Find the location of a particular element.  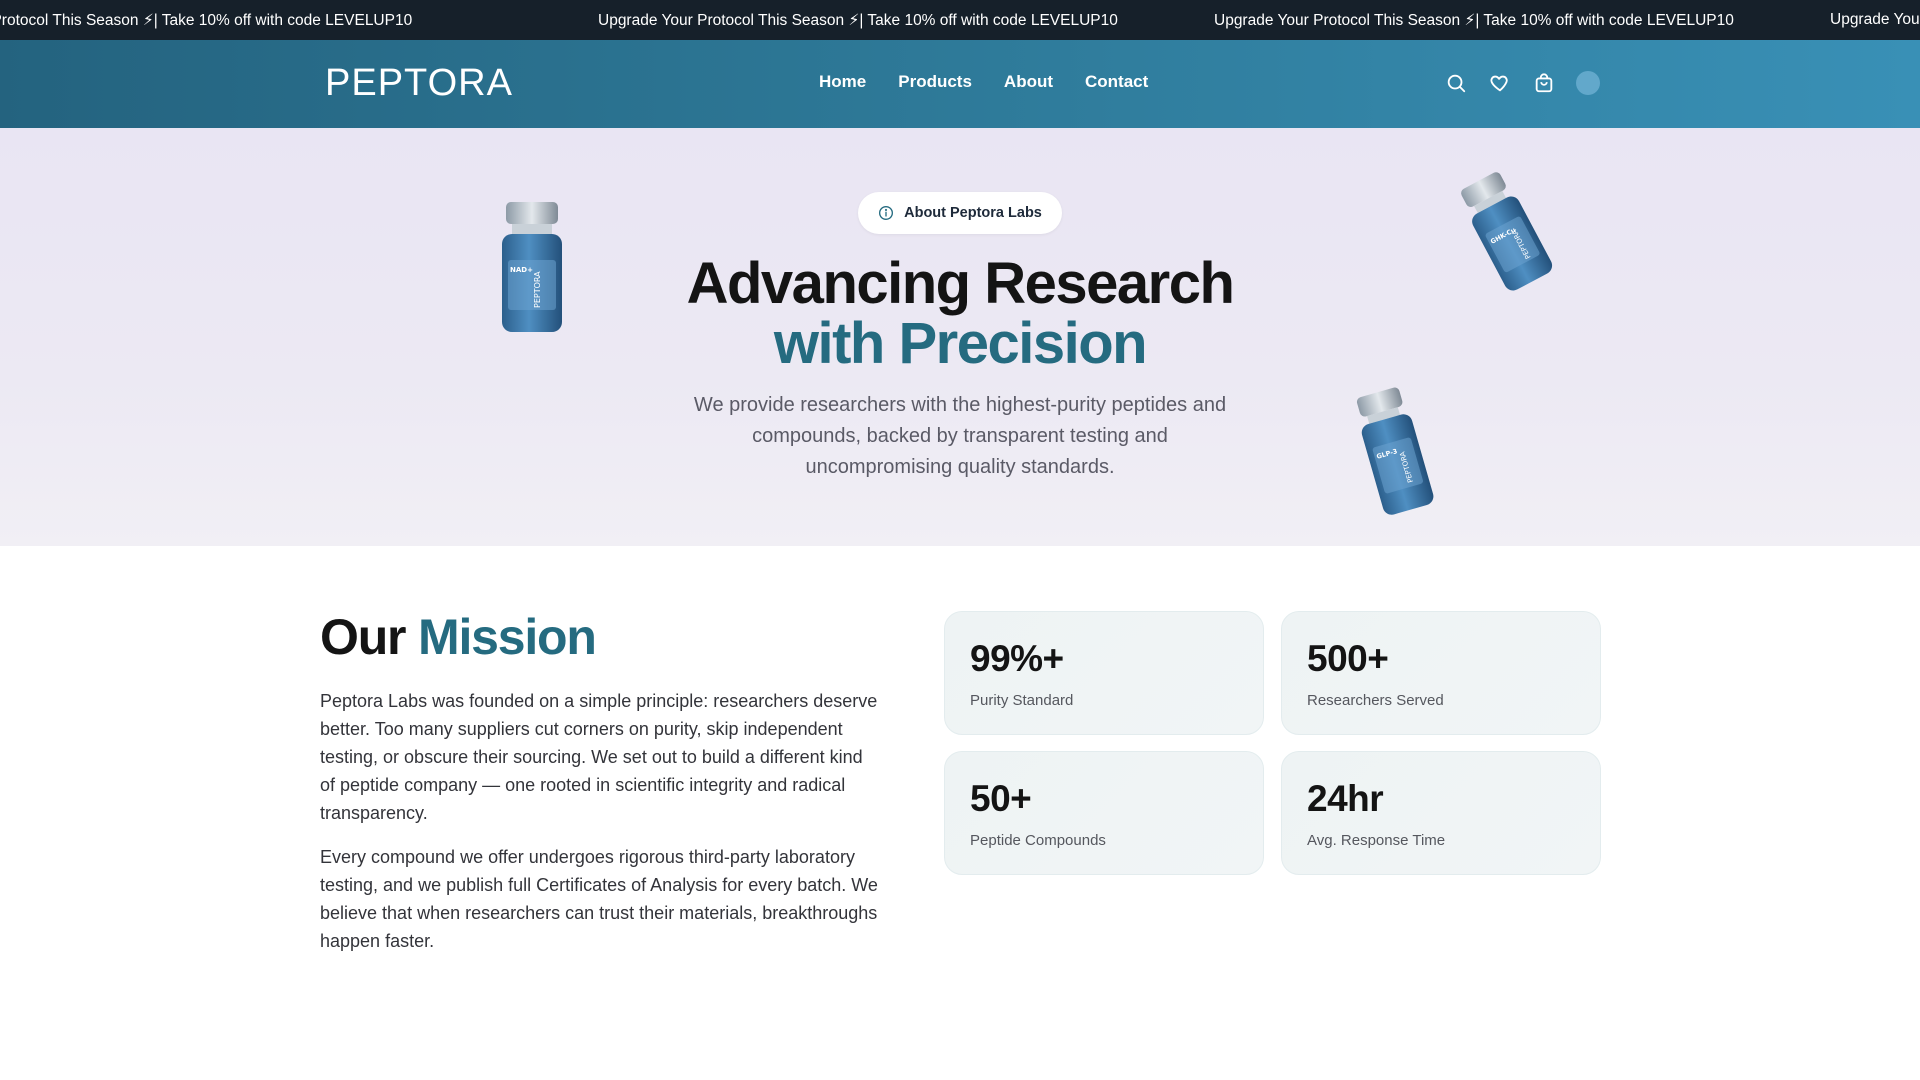

nav-contact-link: Contact is located at coordinates (1116, 82).